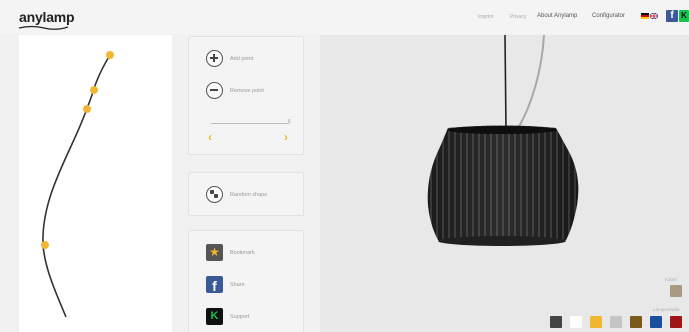  I want to click on color-swatch-light-gray, so click(616, 322).